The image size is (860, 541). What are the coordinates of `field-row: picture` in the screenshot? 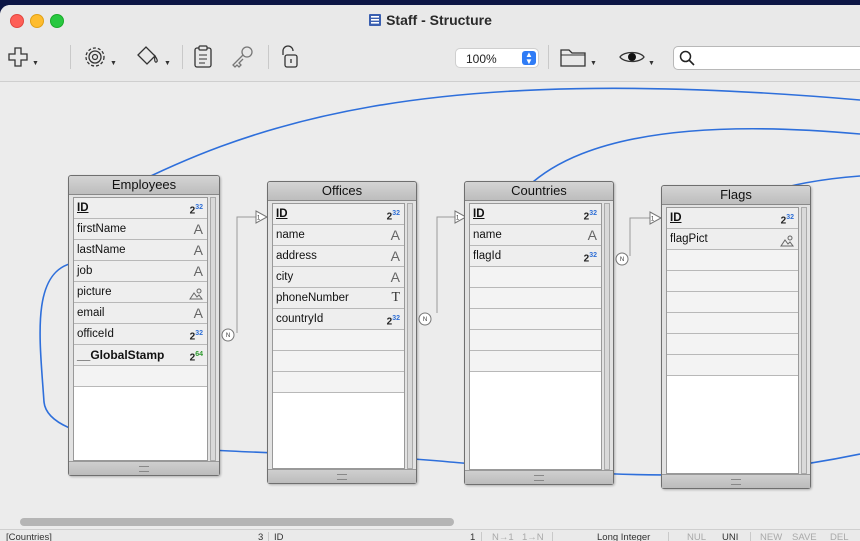 It's located at (140, 292).